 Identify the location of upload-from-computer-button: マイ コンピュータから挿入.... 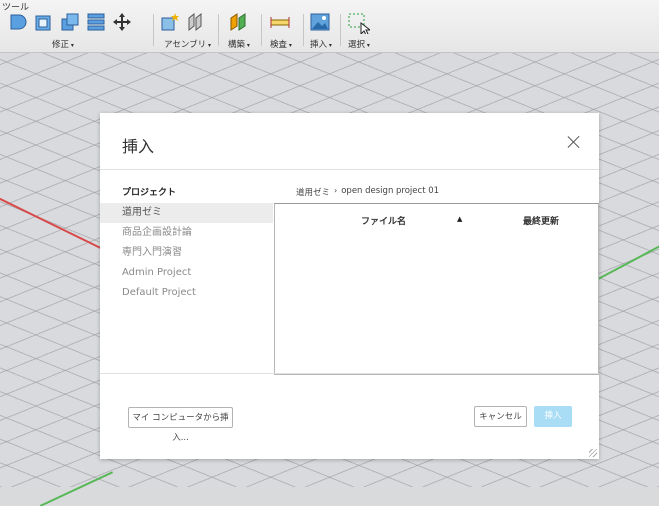
(180, 425).